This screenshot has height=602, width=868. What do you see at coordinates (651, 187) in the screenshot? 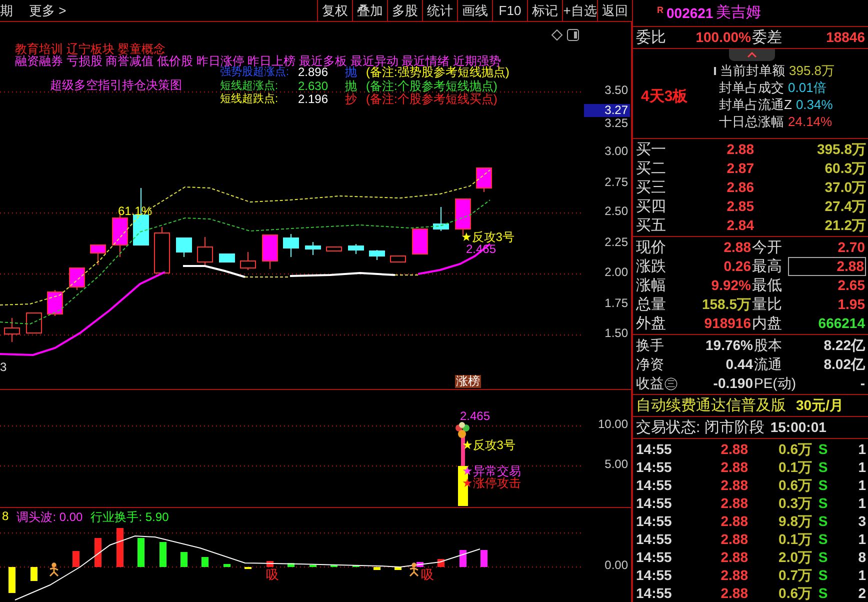
I see `bid-label: 买三` at bounding box center [651, 187].